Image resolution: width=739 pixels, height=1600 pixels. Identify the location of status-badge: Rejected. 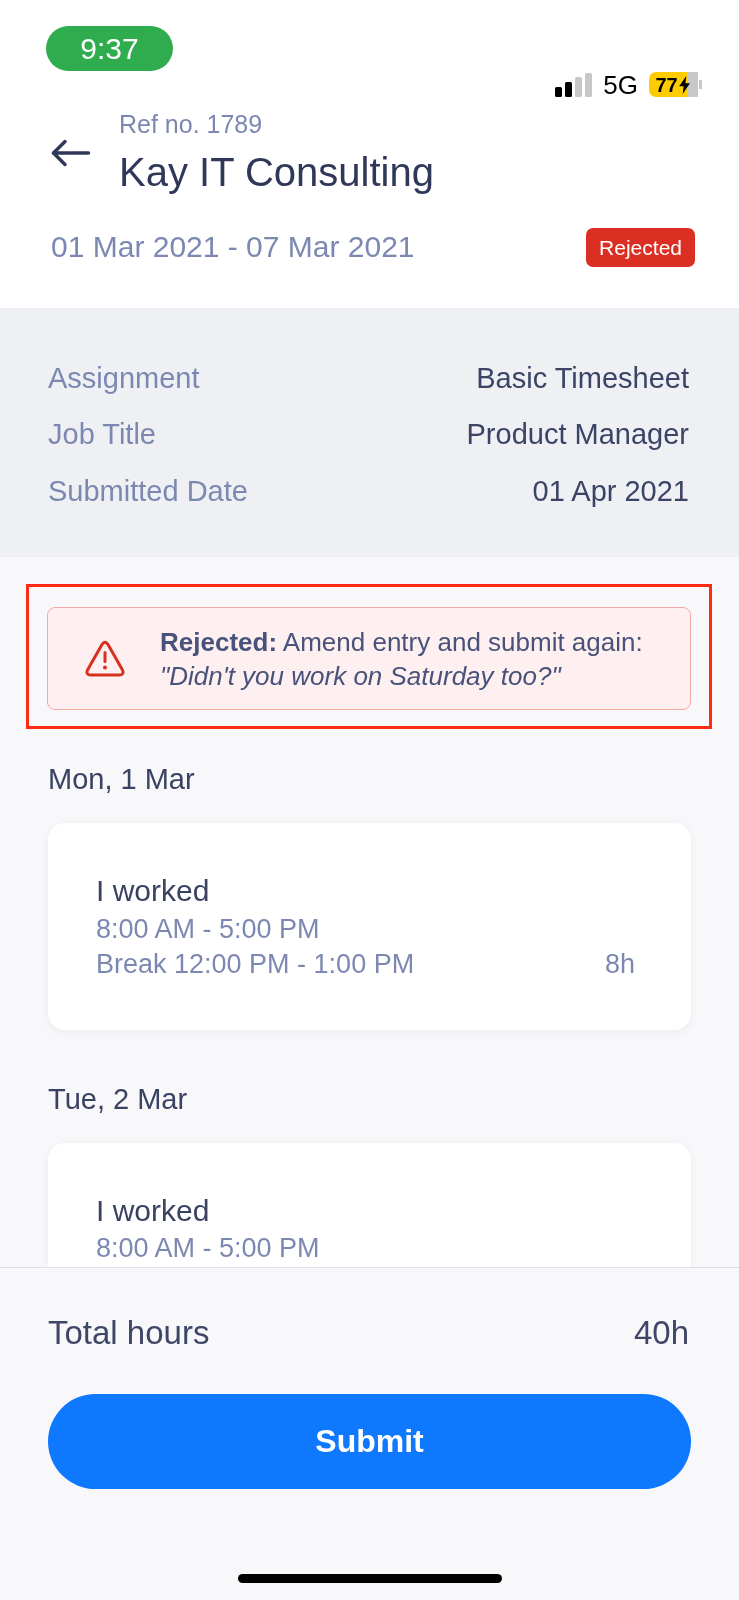
(640, 247).